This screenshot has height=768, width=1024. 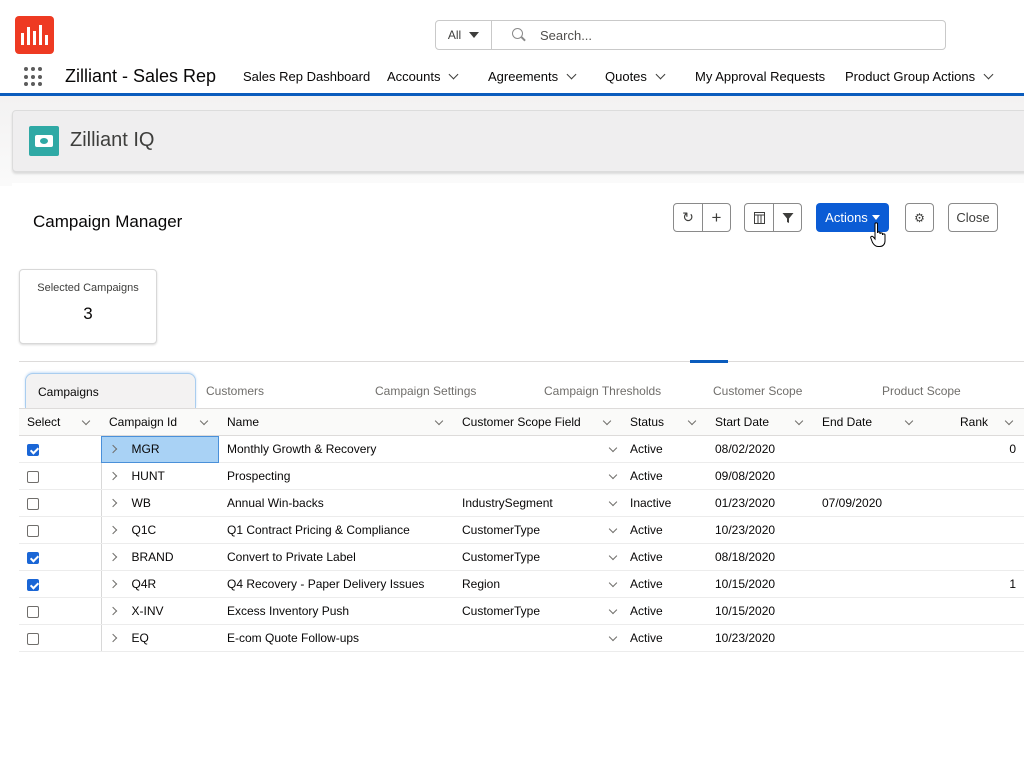 I want to click on campaign-id-cell: MGR, so click(x=159, y=449).